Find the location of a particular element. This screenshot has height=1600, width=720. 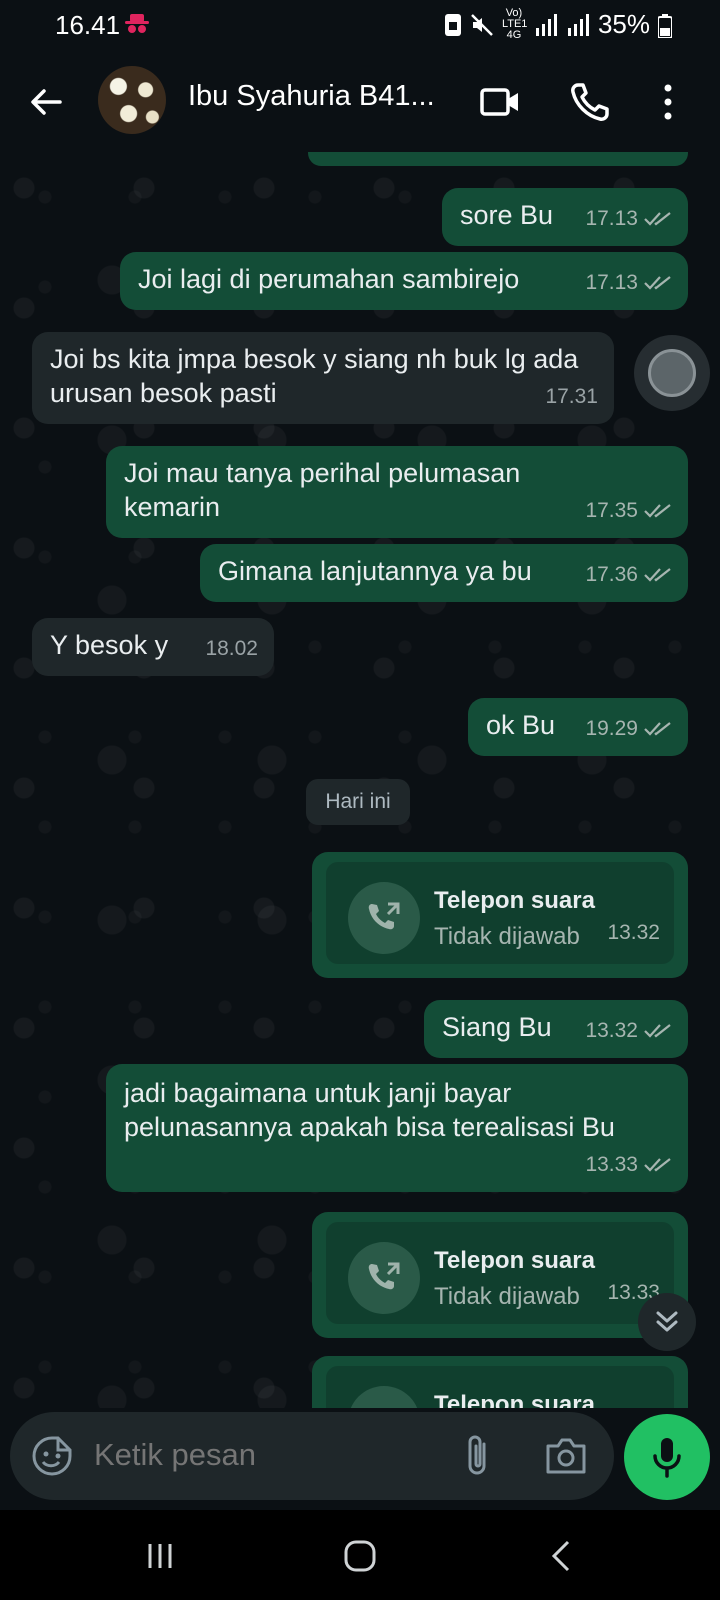

message-time: 13.32 is located at coordinates (611, 1030).